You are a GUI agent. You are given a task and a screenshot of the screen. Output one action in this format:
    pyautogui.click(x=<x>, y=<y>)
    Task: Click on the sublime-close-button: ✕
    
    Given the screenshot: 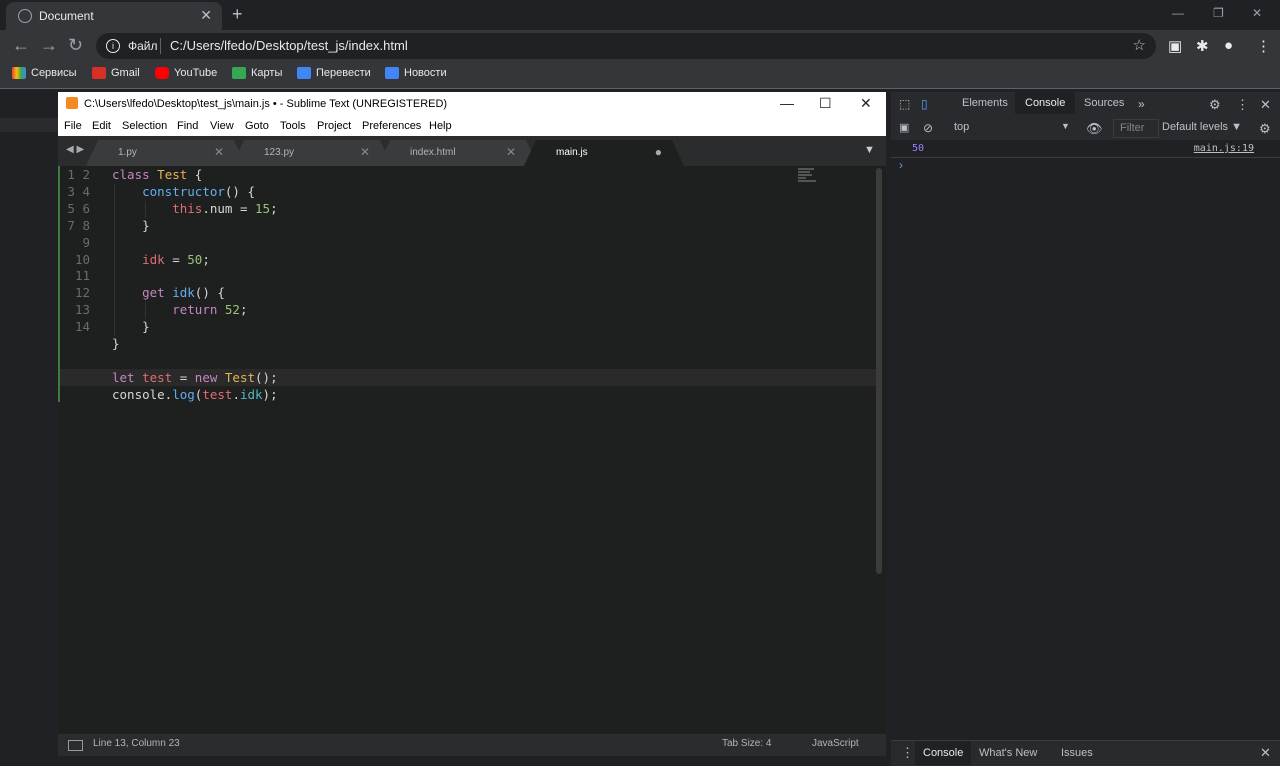 What is the action you would take?
    pyautogui.click(x=866, y=103)
    